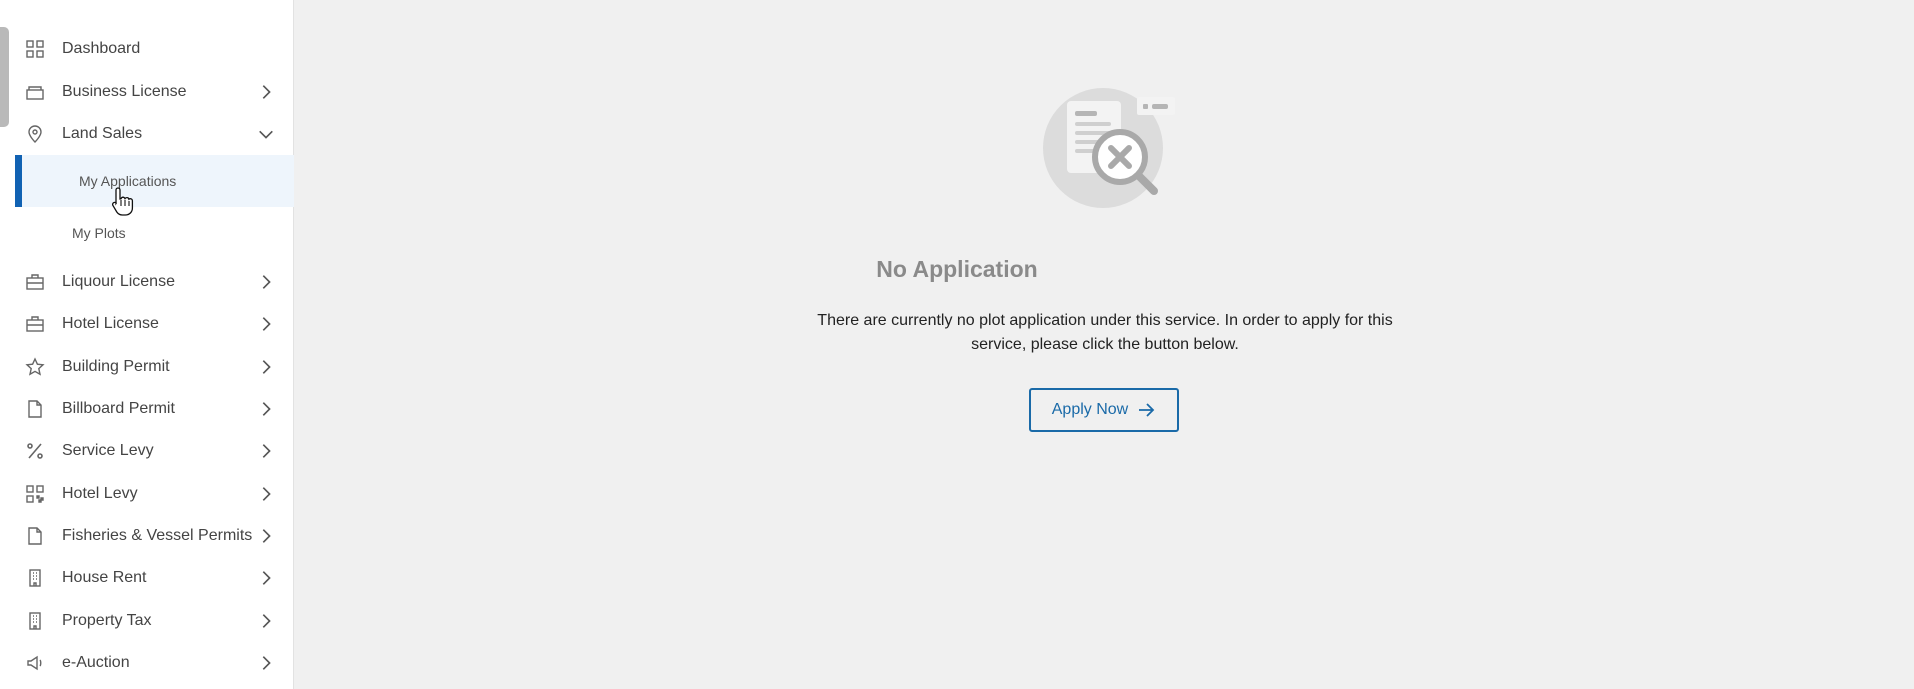 This screenshot has height=689, width=1914. Describe the element at coordinates (122, 201) in the screenshot. I see `hand-pointer-cursor-icon` at that location.